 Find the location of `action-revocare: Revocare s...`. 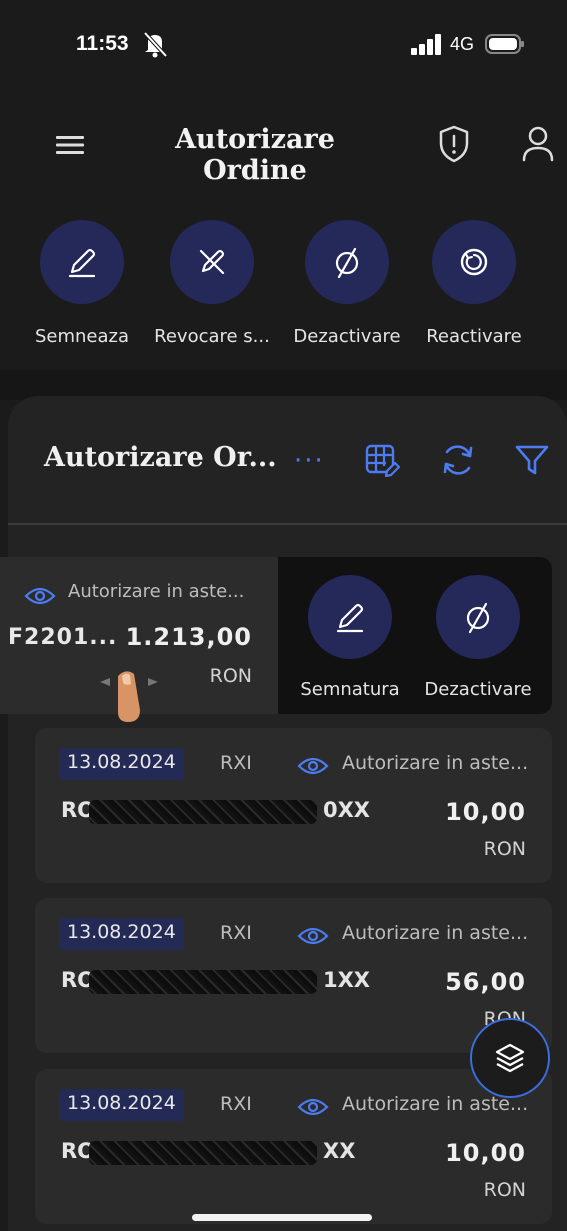

action-revocare: Revocare s... is located at coordinates (212, 283).